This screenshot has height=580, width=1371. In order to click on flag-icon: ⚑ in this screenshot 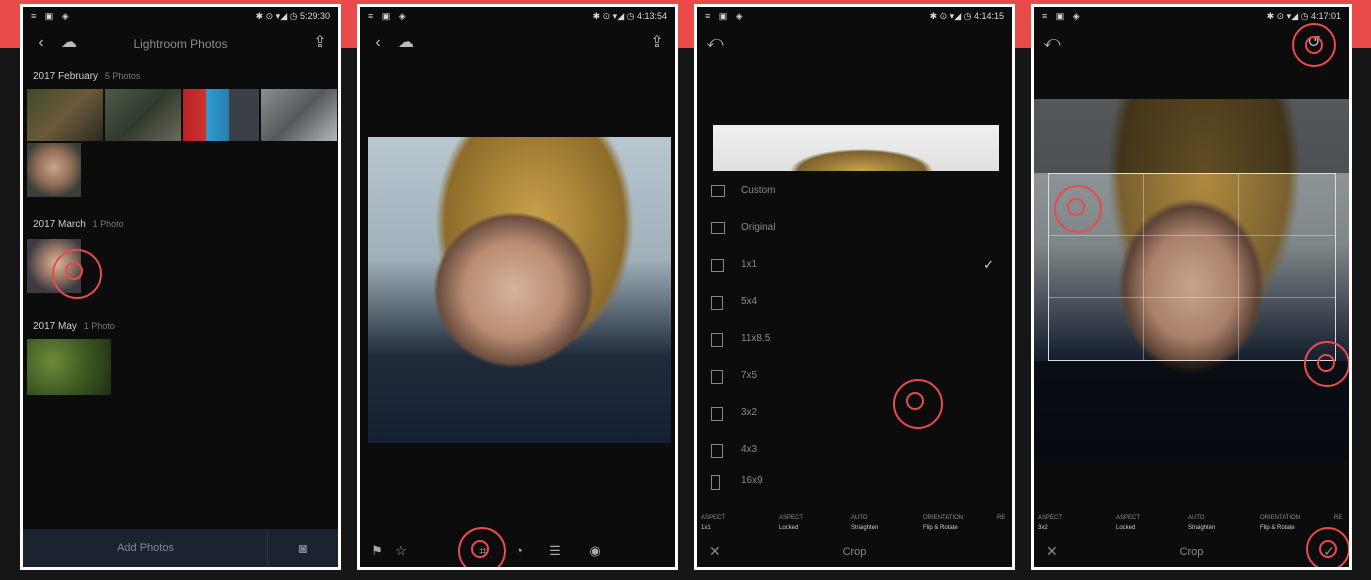, I will do `click(377, 551)`.